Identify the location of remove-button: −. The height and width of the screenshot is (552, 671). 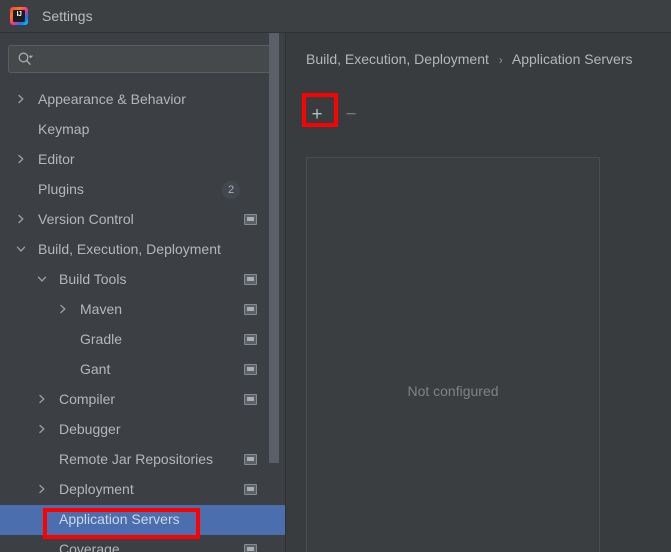
(351, 114).